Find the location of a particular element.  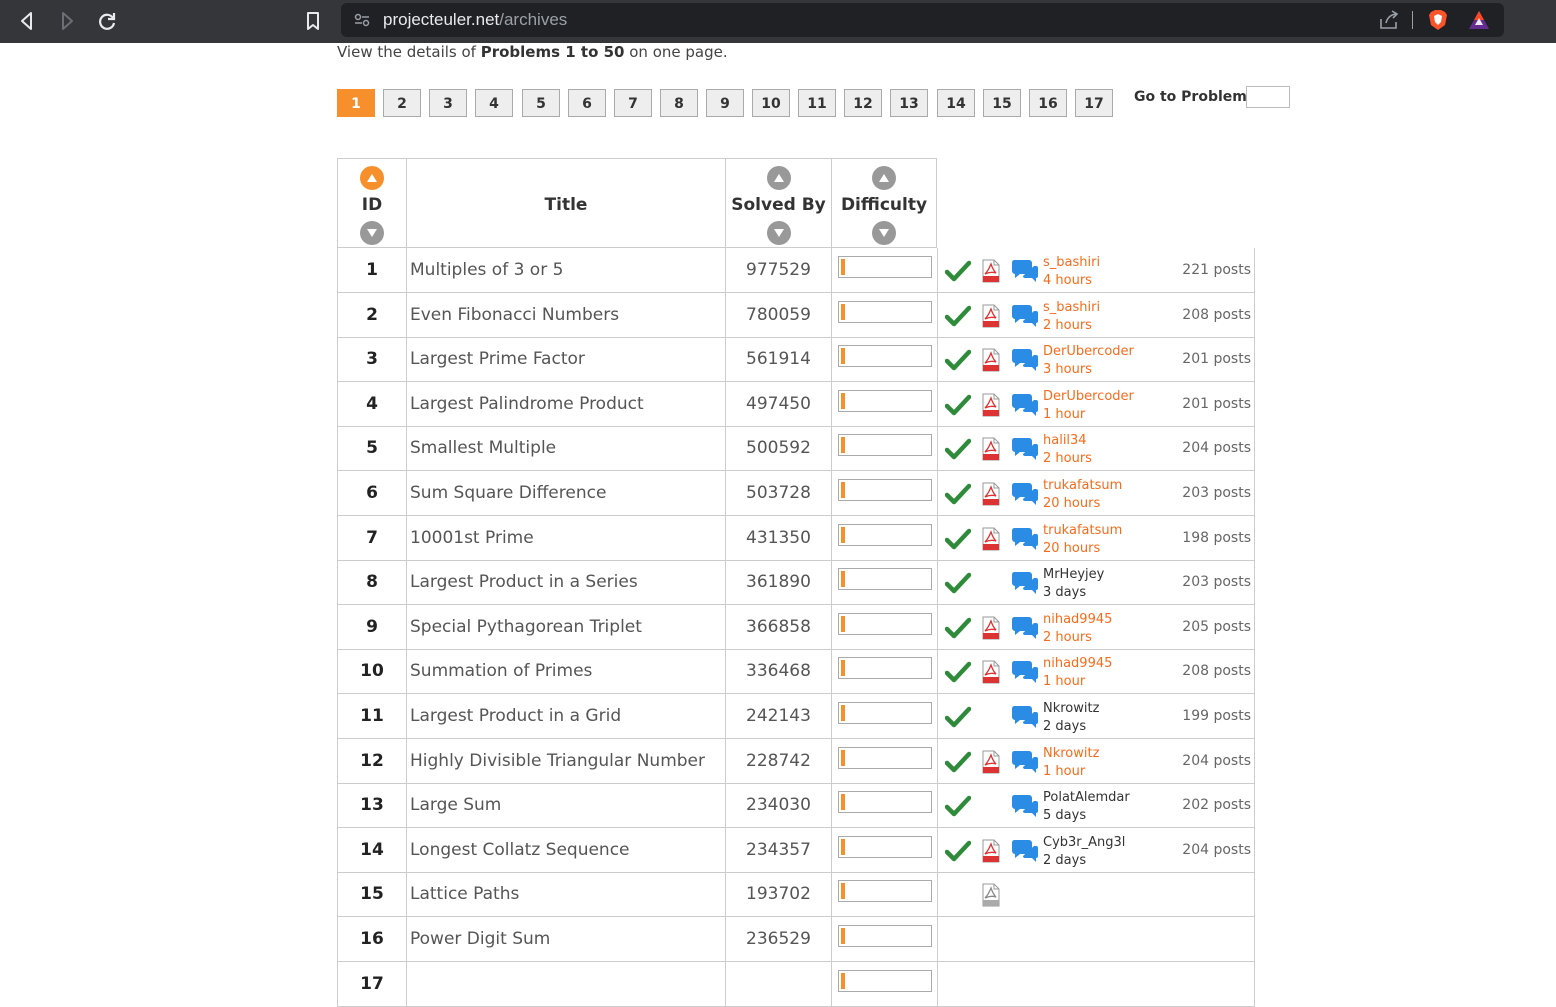

page-button-15: 15 is located at coordinates (1002, 103).